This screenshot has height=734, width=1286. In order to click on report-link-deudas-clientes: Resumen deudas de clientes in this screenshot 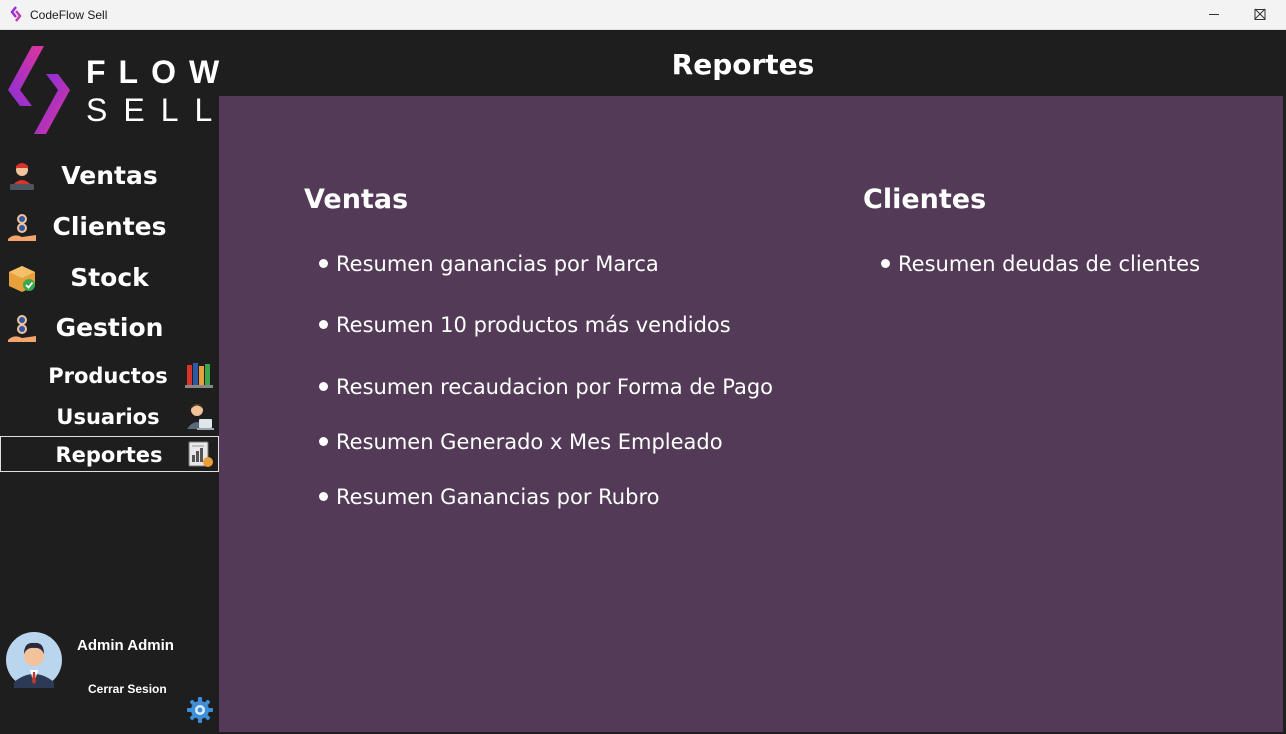, I will do `click(1040, 264)`.